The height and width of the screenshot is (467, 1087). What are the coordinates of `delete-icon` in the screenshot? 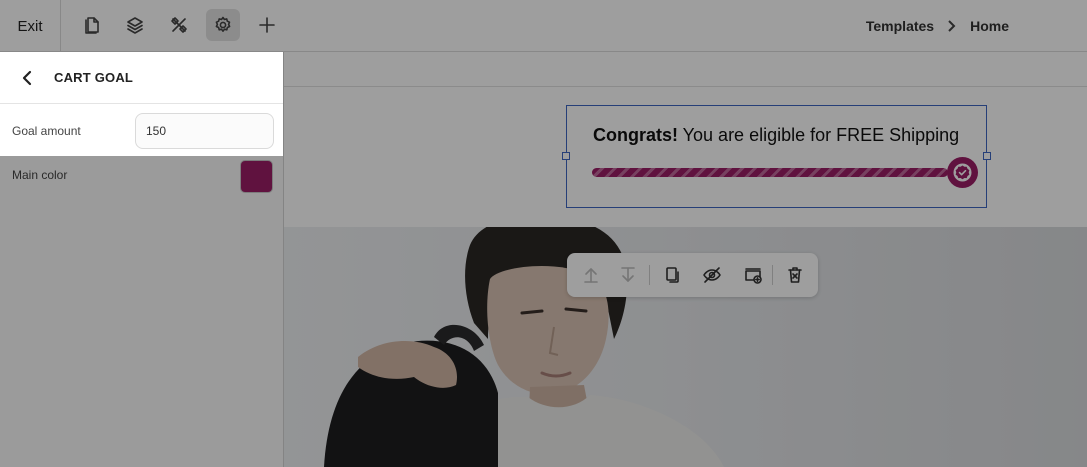 It's located at (795, 275).